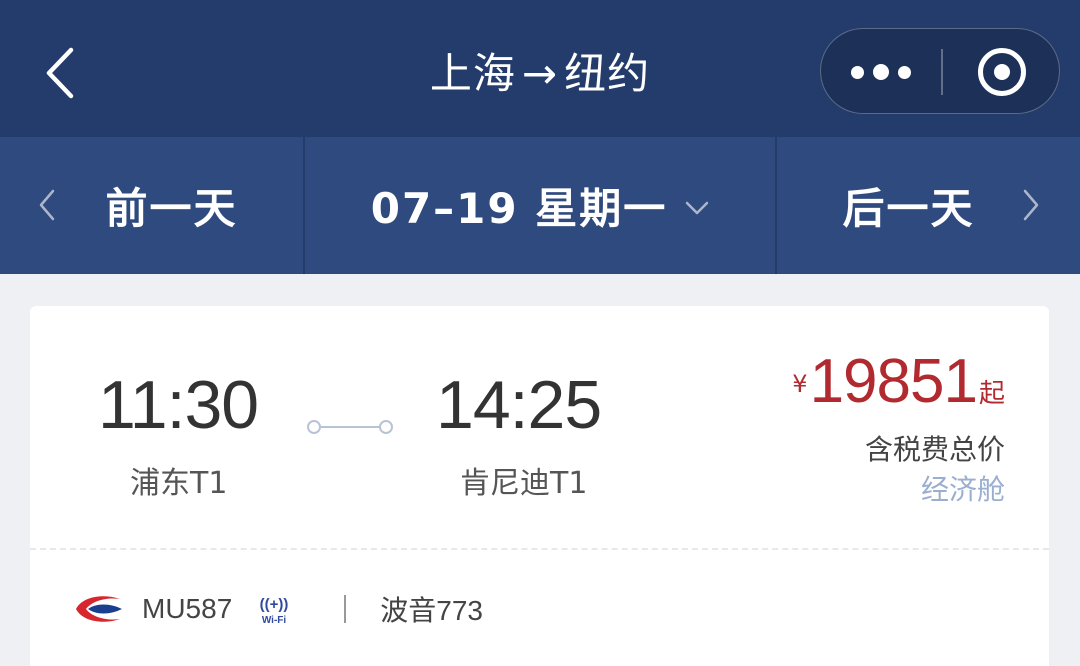 The image size is (1080, 666). I want to click on prev-day-button: 前一天, so click(151, 205).